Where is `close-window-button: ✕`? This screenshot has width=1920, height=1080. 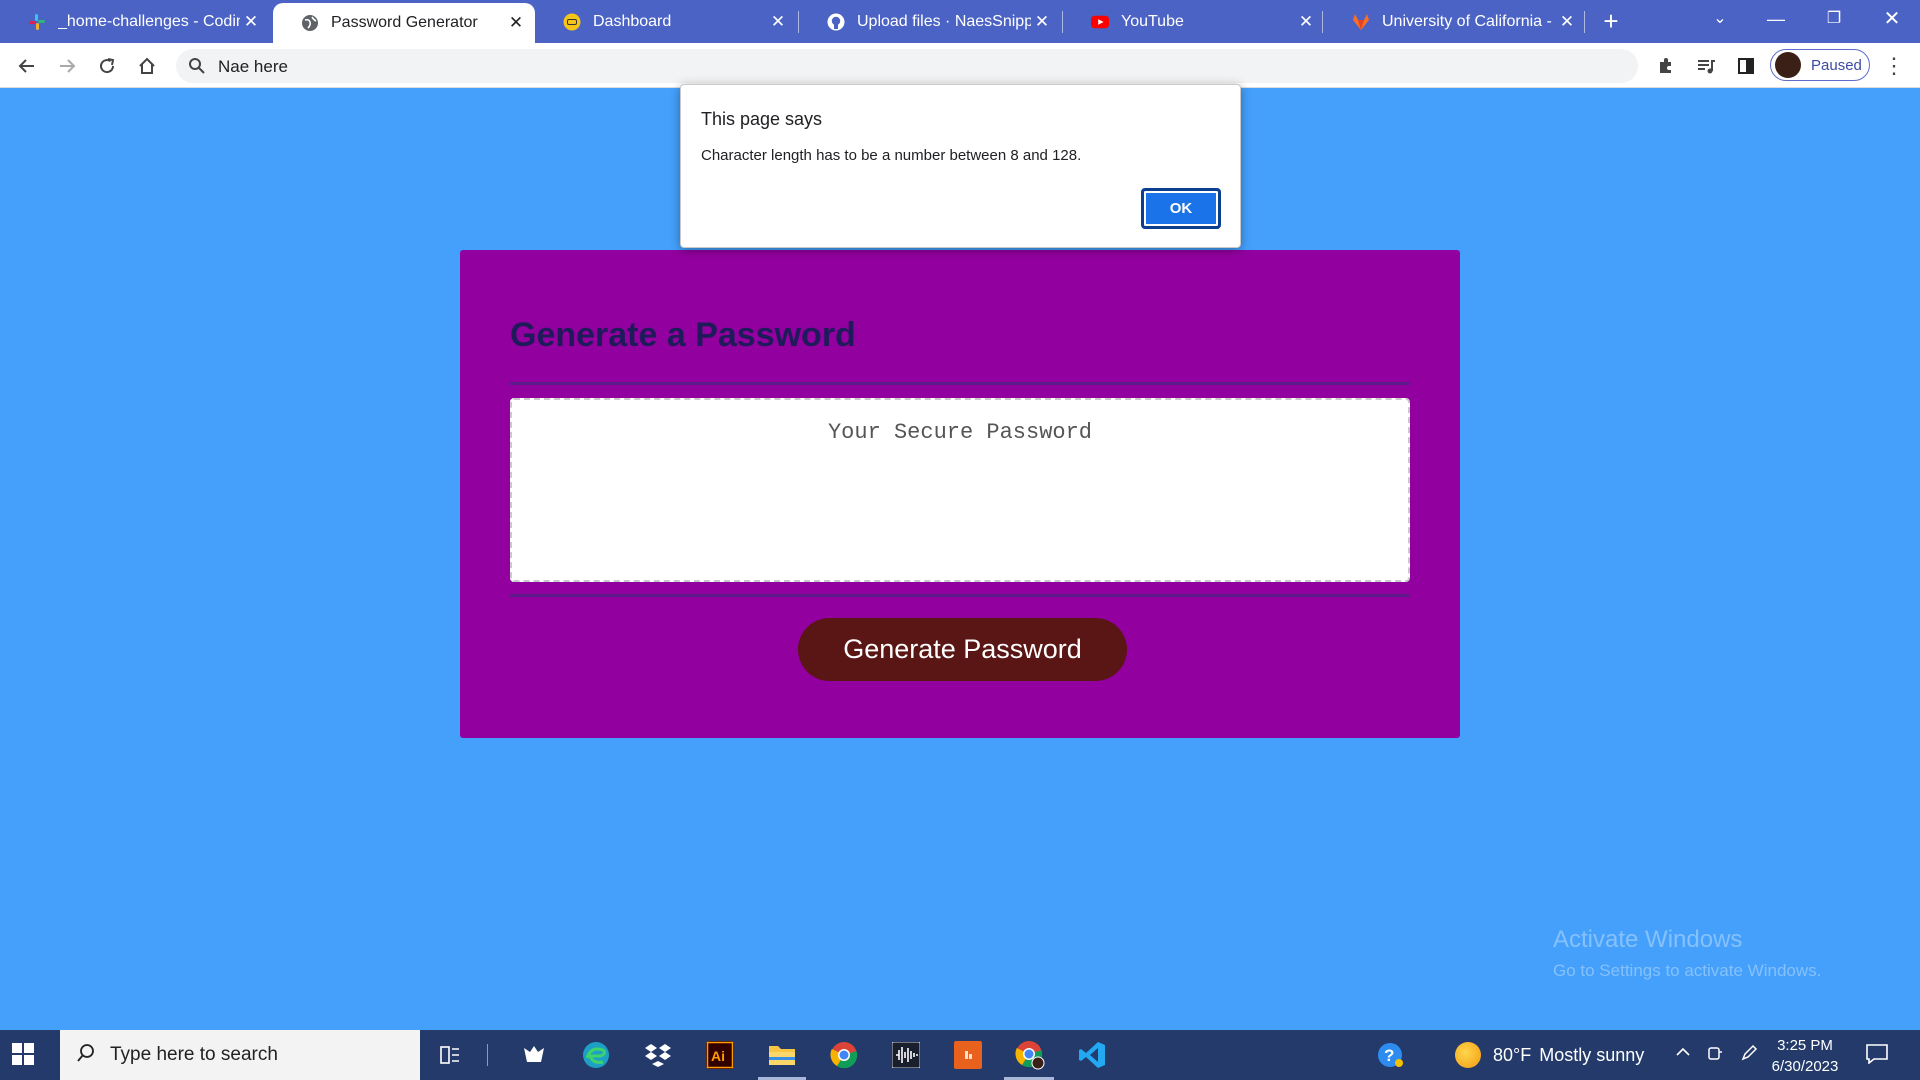
close-window-button: ✕ is located at coordinates (1892, 20).